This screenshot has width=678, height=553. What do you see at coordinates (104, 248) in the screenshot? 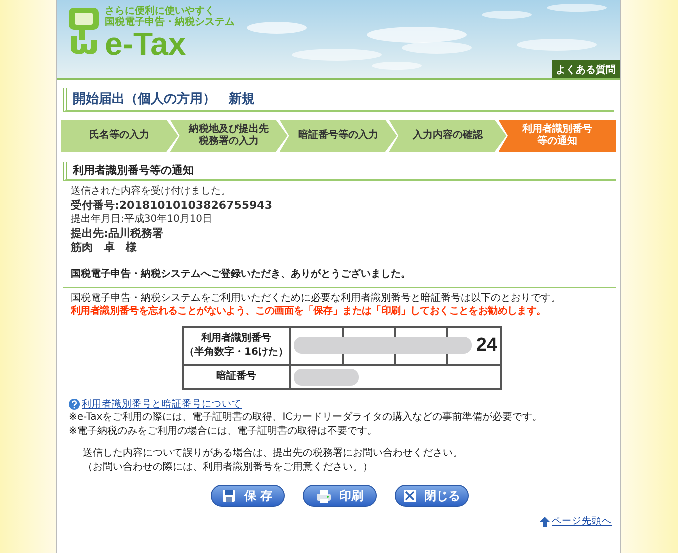
I see `receipt-text: 筋肉 卓 様` at bounding box center [104, 248].